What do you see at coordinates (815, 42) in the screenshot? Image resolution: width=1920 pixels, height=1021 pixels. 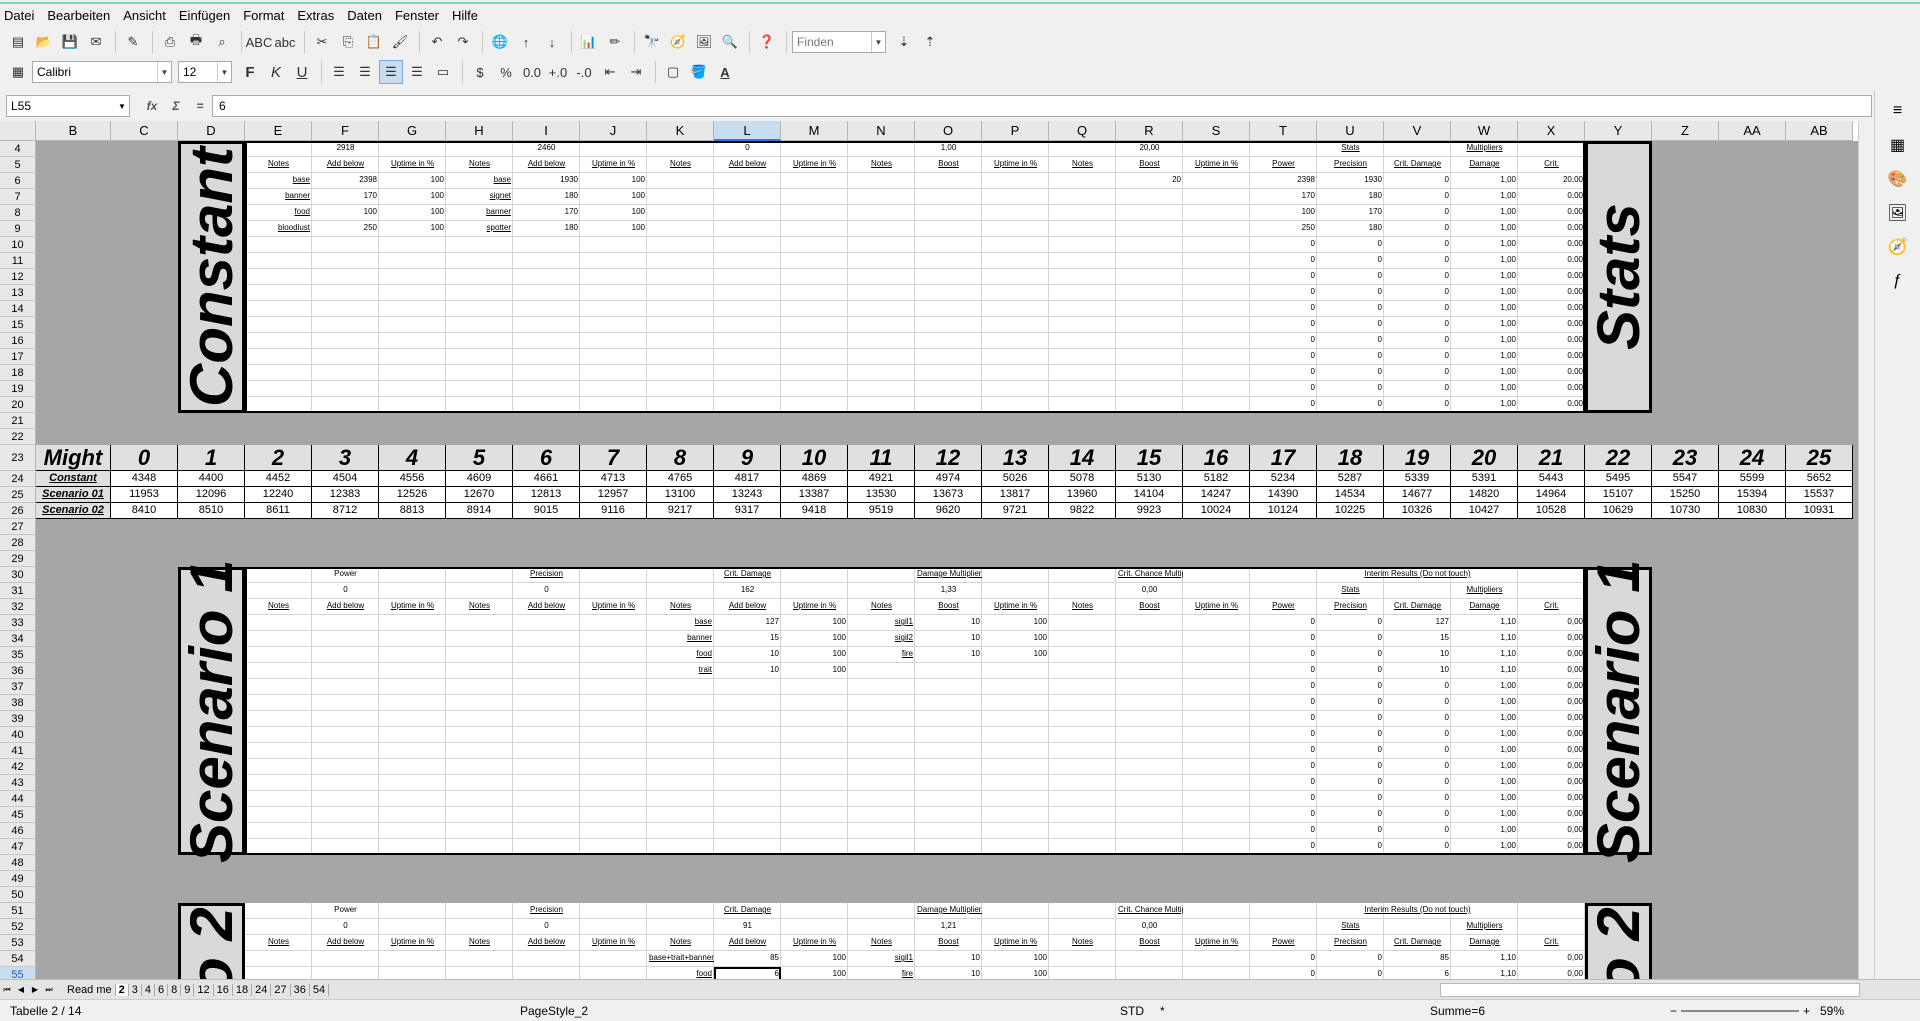 I see `find-input: Finden` at bounding box center [815, 42].